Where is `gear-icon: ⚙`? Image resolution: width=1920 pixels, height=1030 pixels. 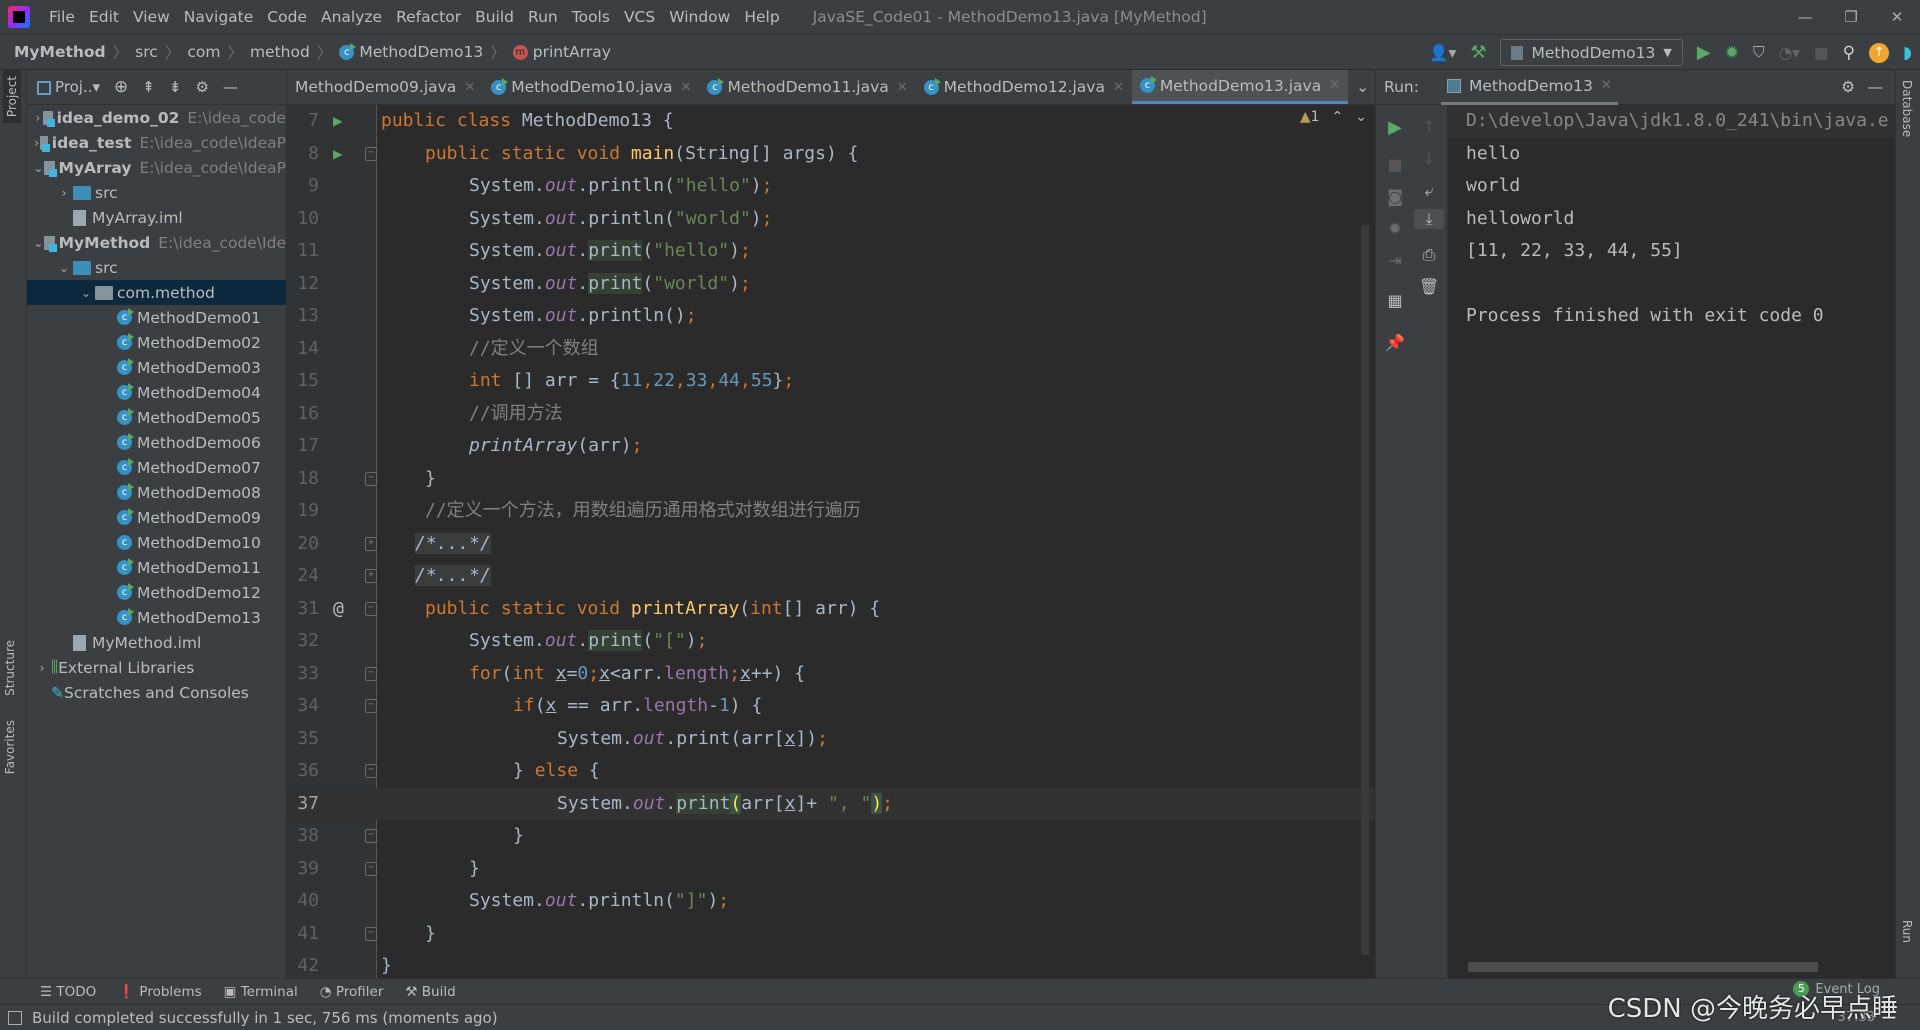 gear-icon: ⚙ is located at coordinates (1848, 87).